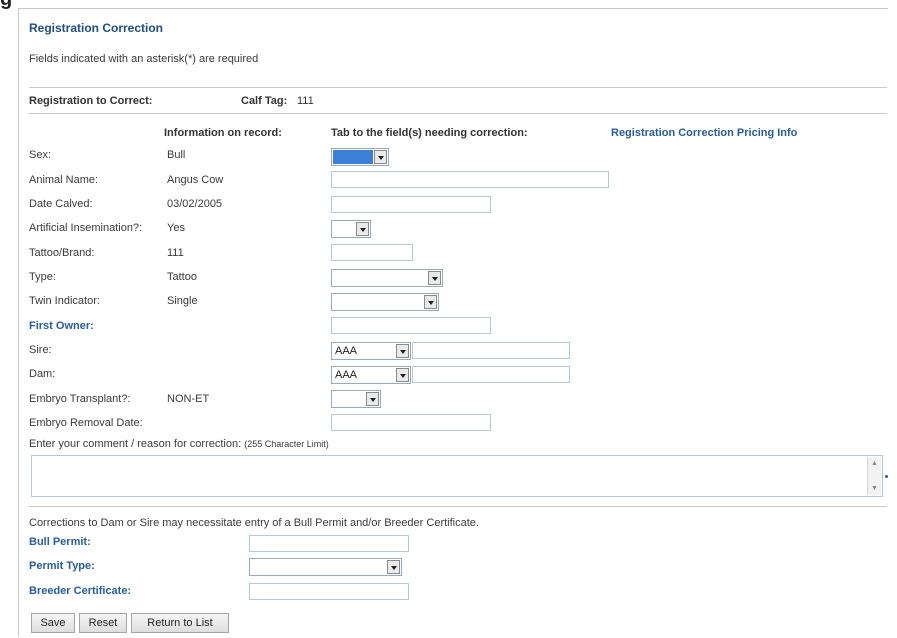 The image size is (897, 638). I want to click on registration-to-correct-label: Registration to Correct:, so click(91, 101).